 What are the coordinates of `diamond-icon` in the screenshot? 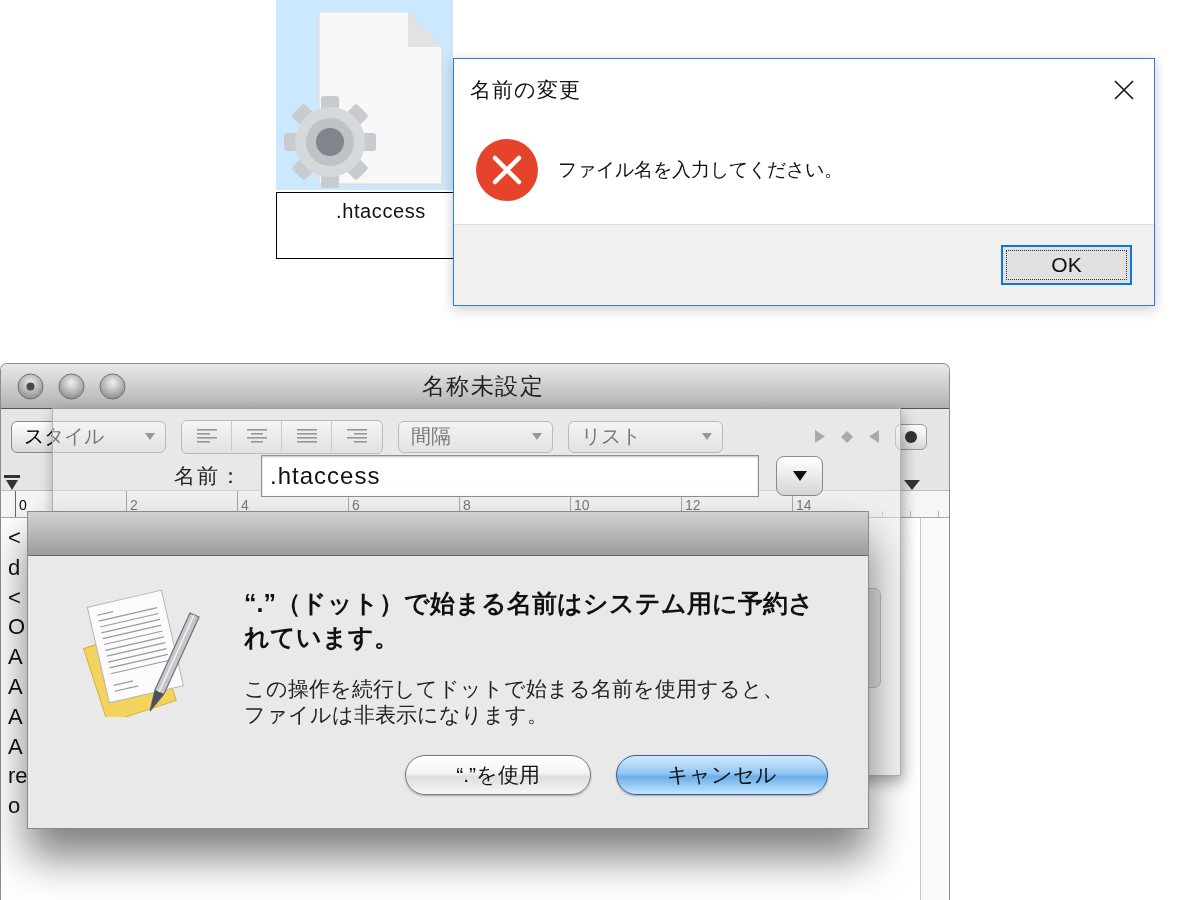 It's located at (847, 436).